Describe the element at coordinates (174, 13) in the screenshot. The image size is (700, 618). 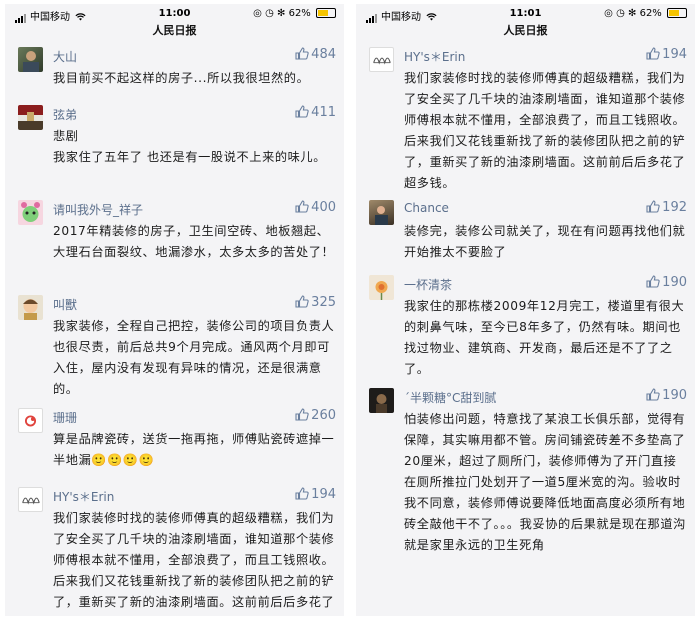
I see `status-bar: 中国移动 11:00 ◎ ◷ ✻ 62%` at that location.